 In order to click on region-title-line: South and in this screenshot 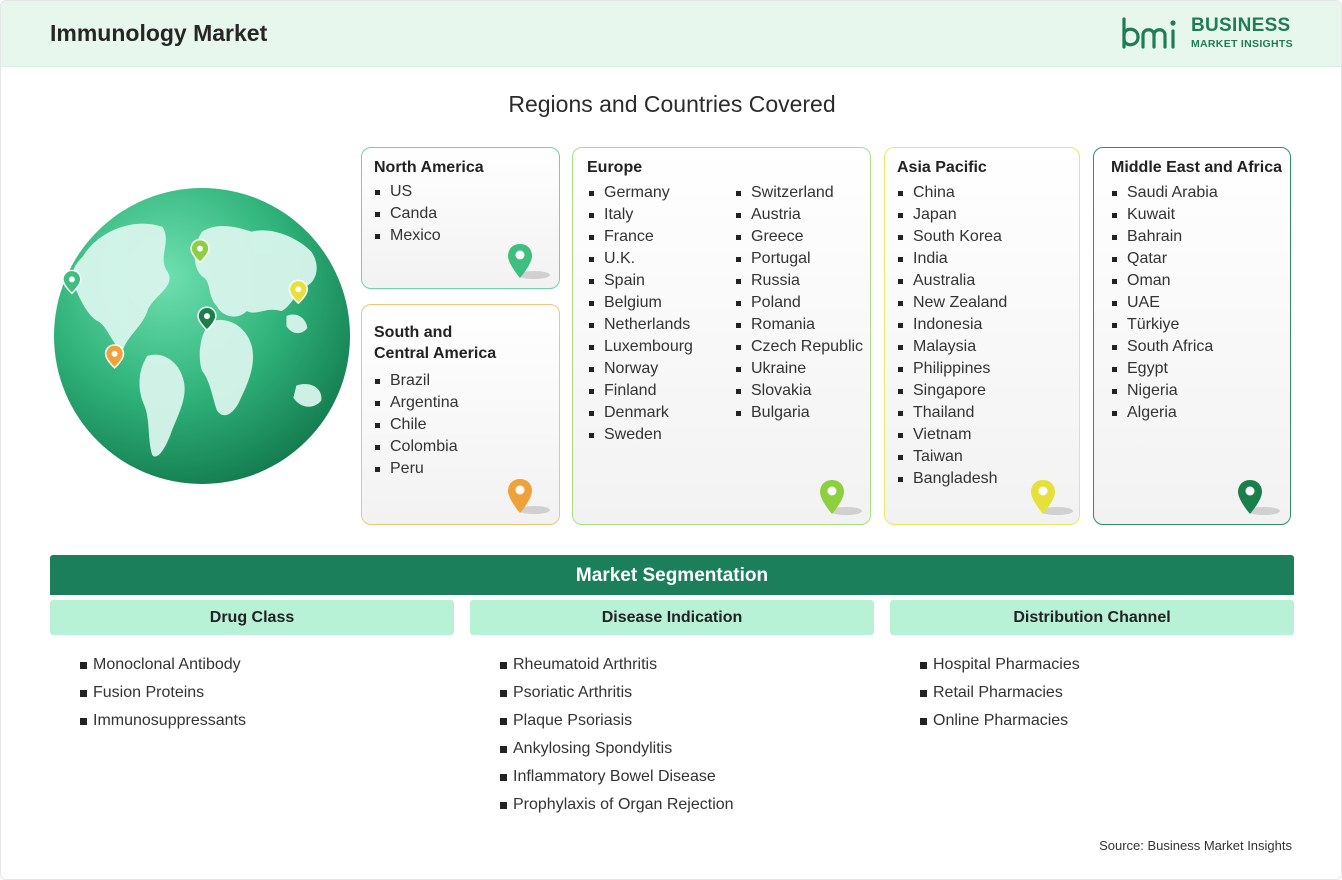, I will do `click(413, 332)`.